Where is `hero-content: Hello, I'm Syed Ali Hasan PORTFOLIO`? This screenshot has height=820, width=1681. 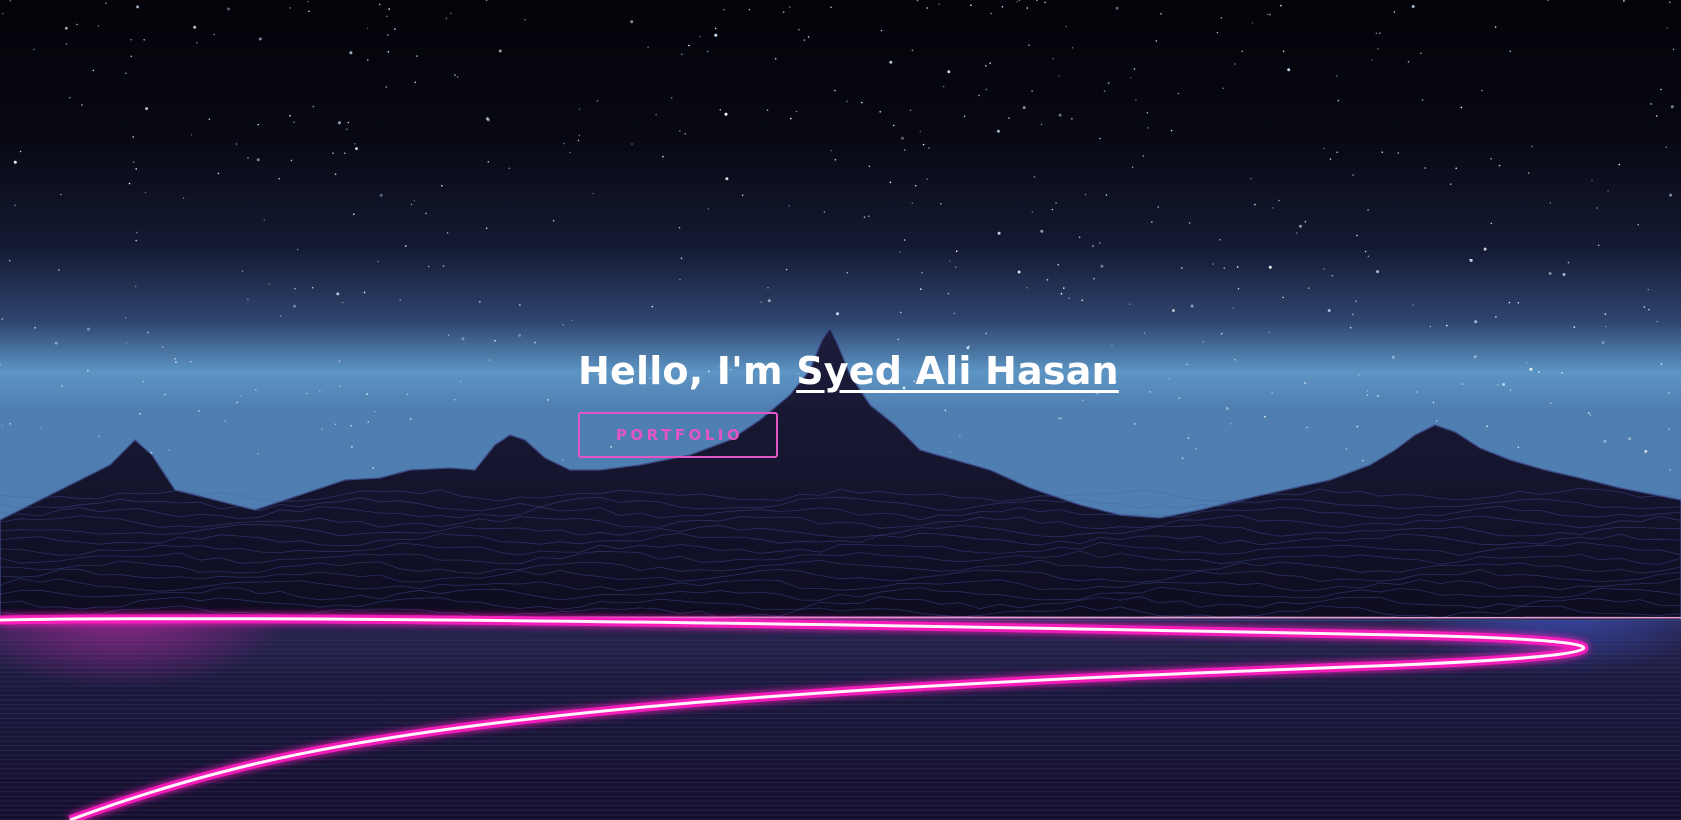 hero-content: Hello, I'm Syed Ali Hasan PORTFOLIO is located at coordinates (848, 402).